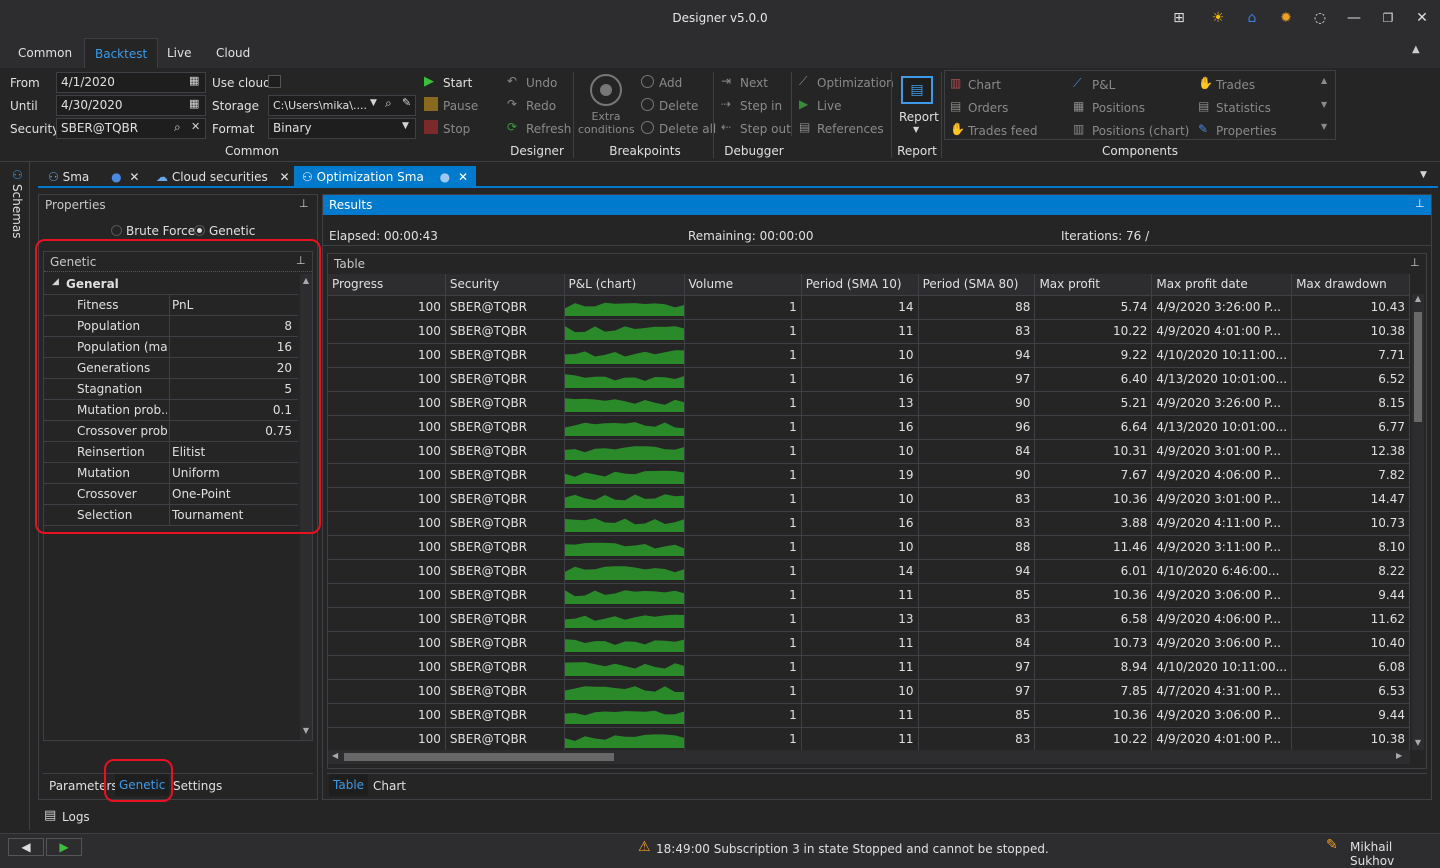  I want to click on positions-component: Positions, so click(1118, 108).